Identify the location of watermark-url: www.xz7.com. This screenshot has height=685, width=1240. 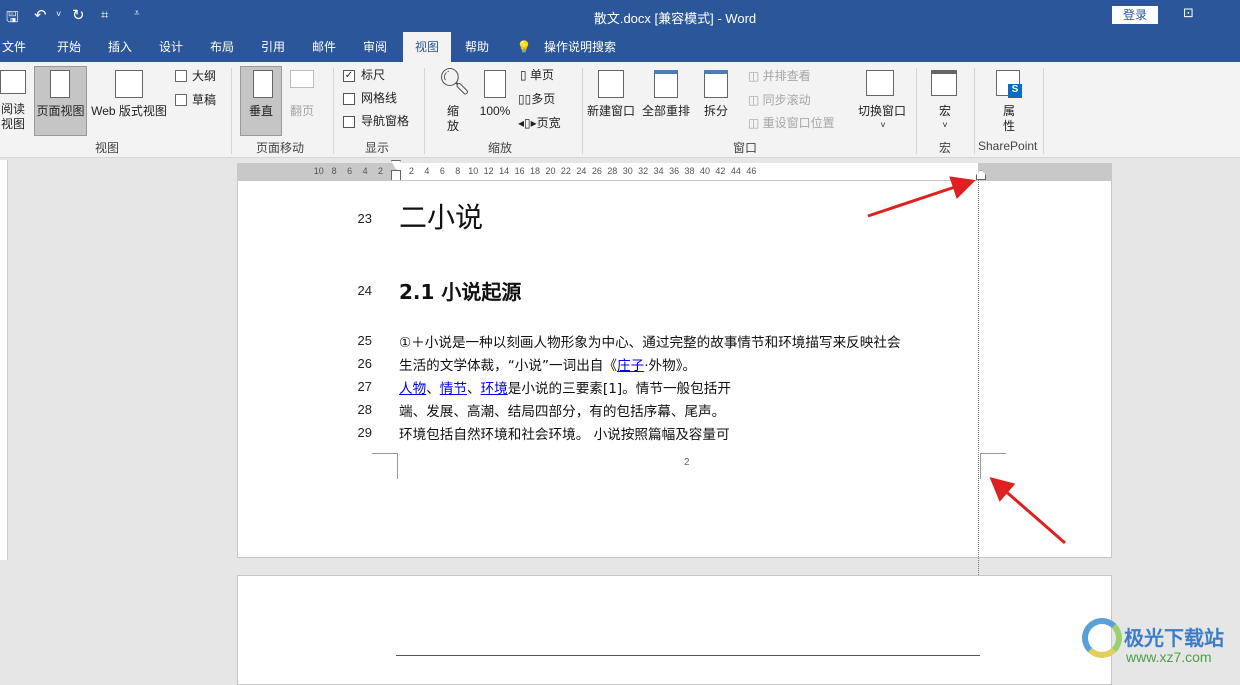
(1169, 657).